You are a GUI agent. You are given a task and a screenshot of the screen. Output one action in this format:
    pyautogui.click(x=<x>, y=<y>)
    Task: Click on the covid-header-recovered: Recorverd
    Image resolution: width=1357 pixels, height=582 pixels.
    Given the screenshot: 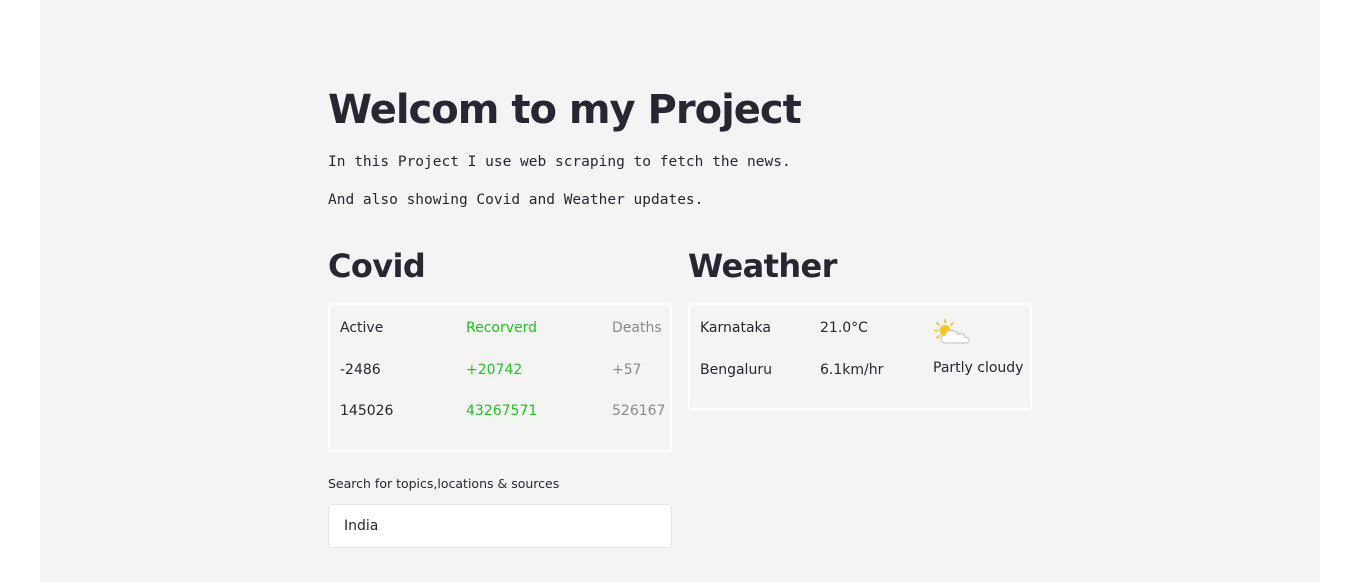 What is the action you would take?
    pyautogui.click(x=502, y=328)
    